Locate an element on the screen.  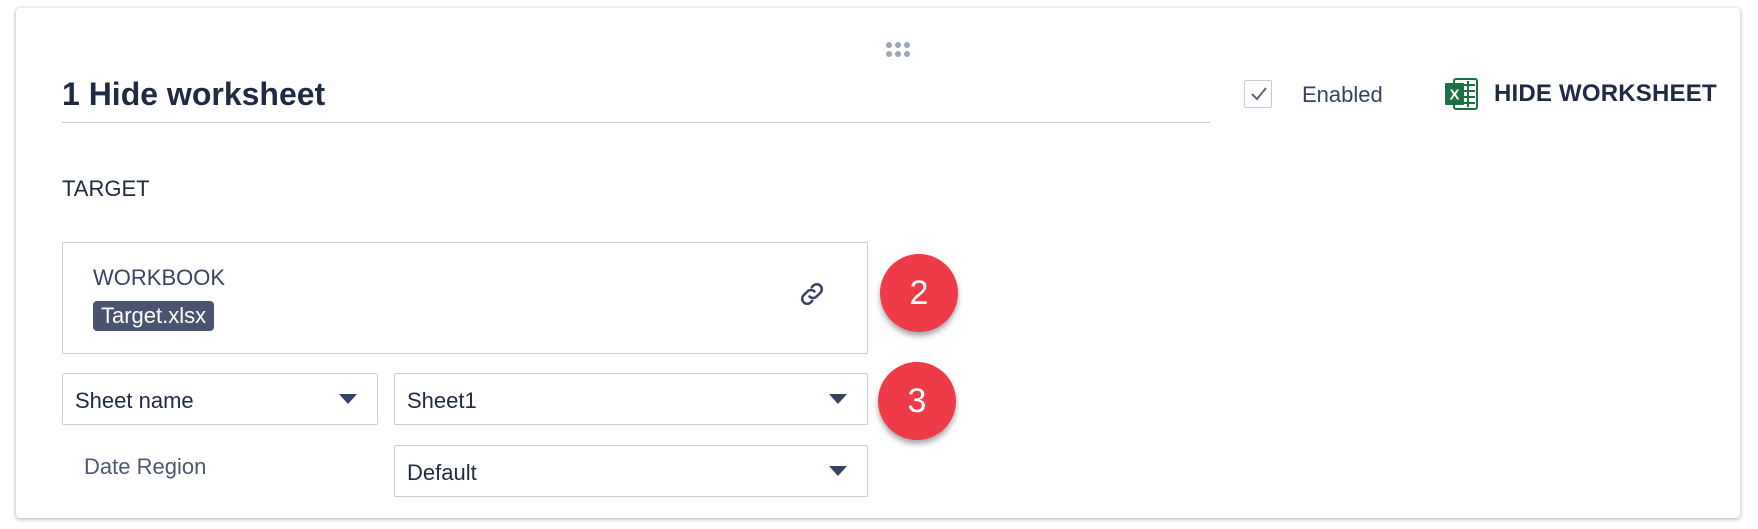
drag-handle-icon is located at coordinates (899, 50).